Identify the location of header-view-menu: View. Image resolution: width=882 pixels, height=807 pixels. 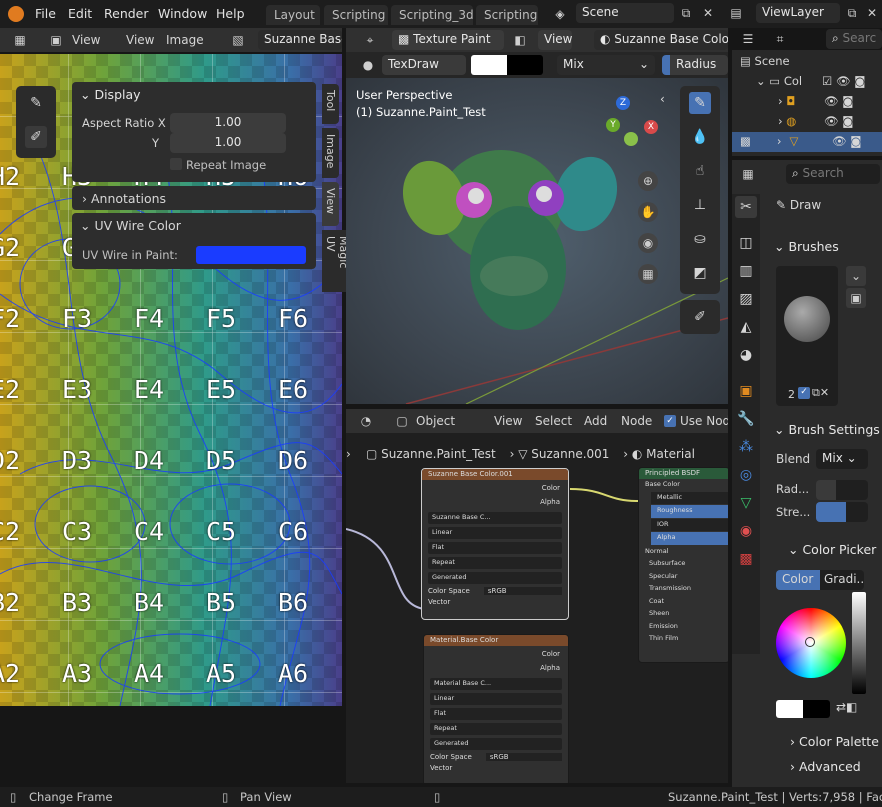
(86, 40).